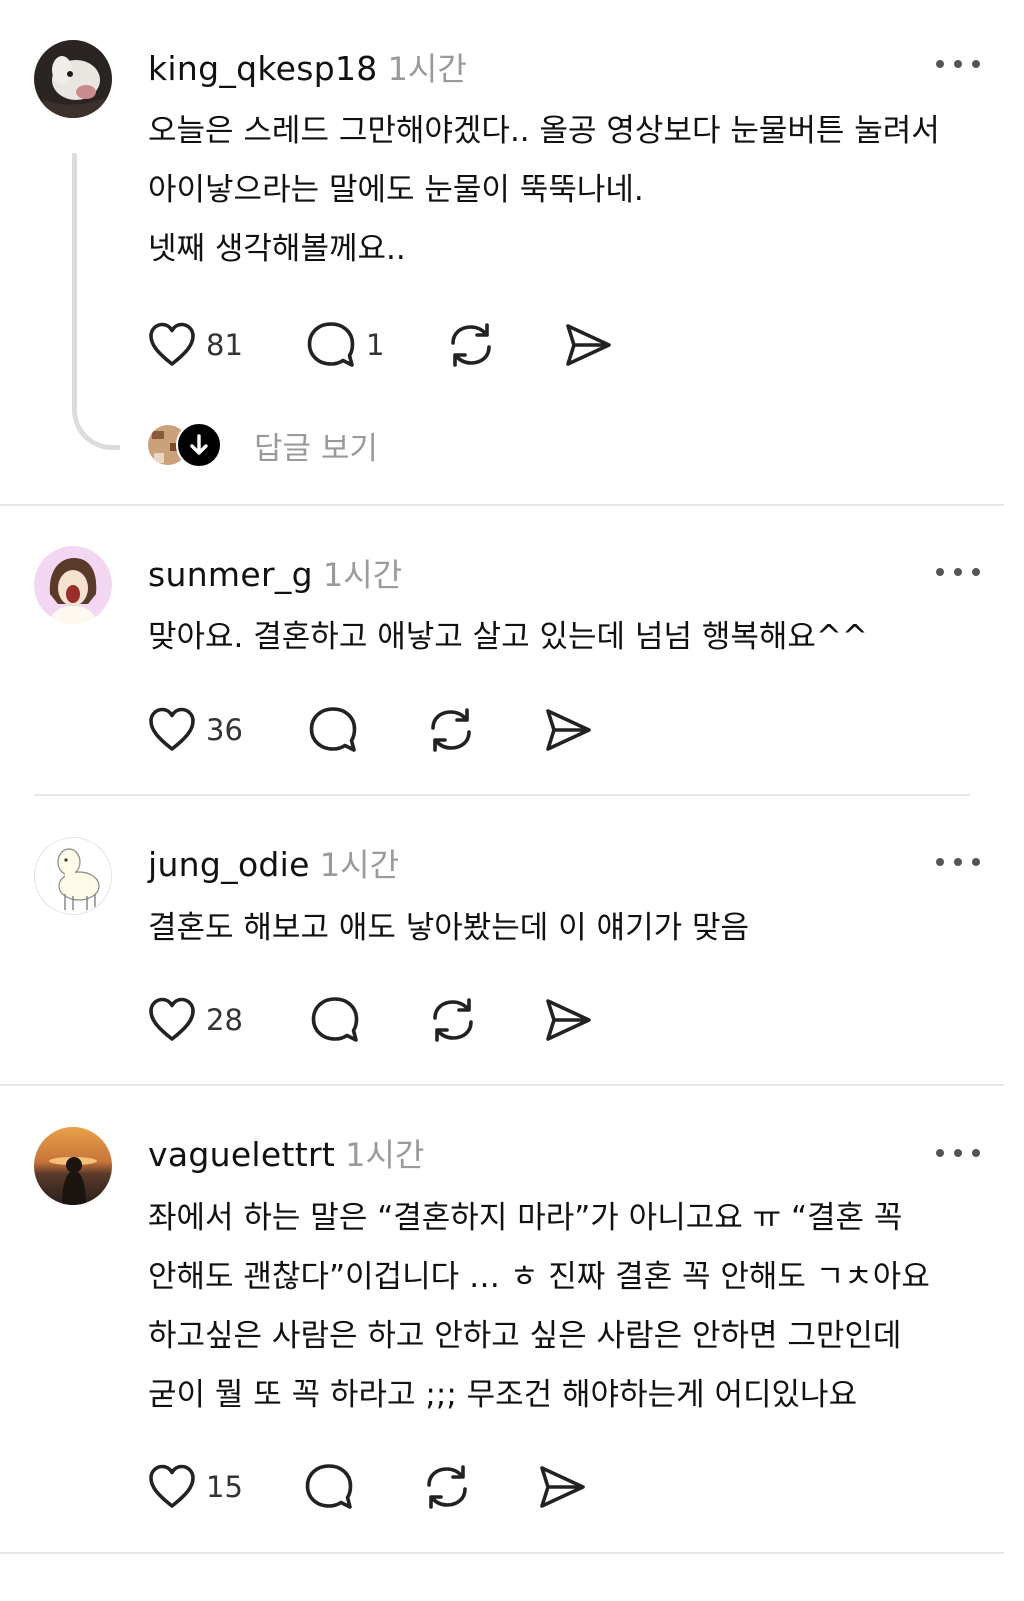  I want to click on username: jung_odie, so click(229, 864).